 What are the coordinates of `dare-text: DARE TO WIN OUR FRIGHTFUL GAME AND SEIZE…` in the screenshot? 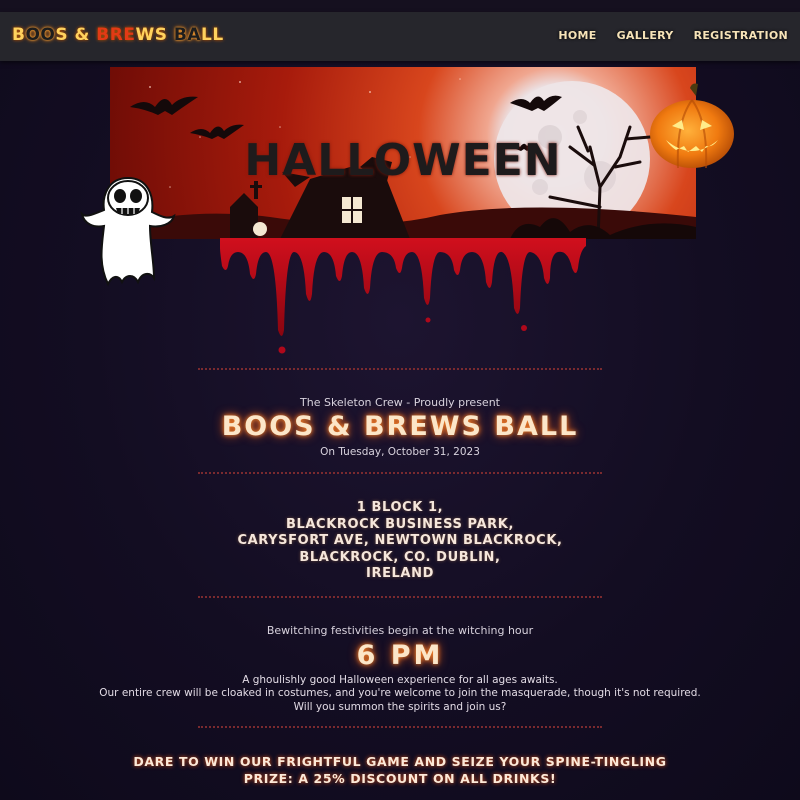 It's located at (400, 770).